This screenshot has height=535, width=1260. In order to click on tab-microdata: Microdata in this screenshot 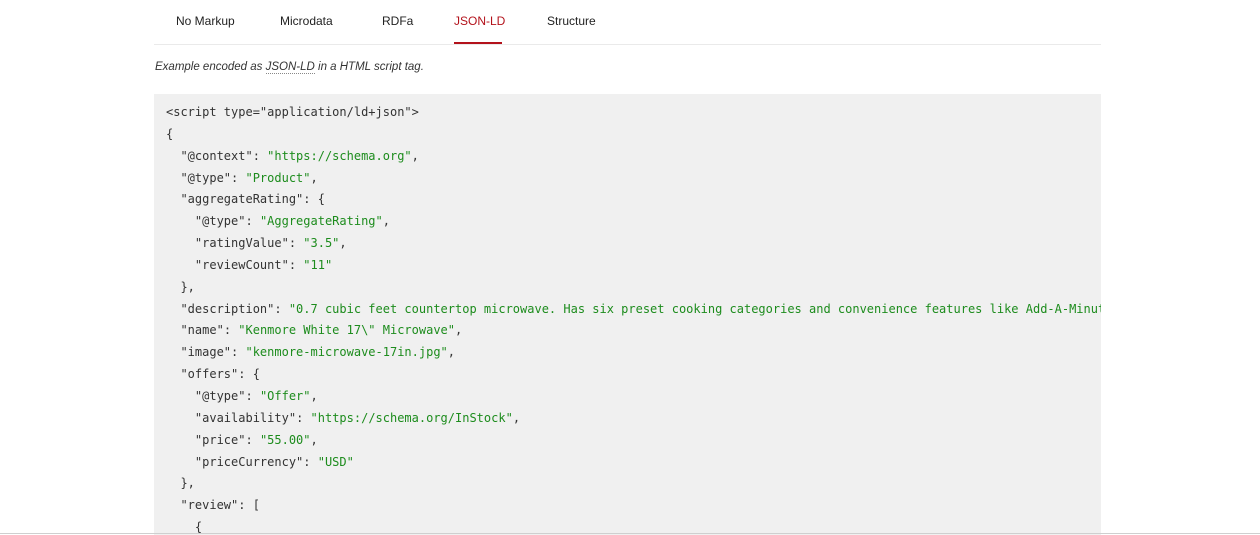, I will do `click(306, 21)`.